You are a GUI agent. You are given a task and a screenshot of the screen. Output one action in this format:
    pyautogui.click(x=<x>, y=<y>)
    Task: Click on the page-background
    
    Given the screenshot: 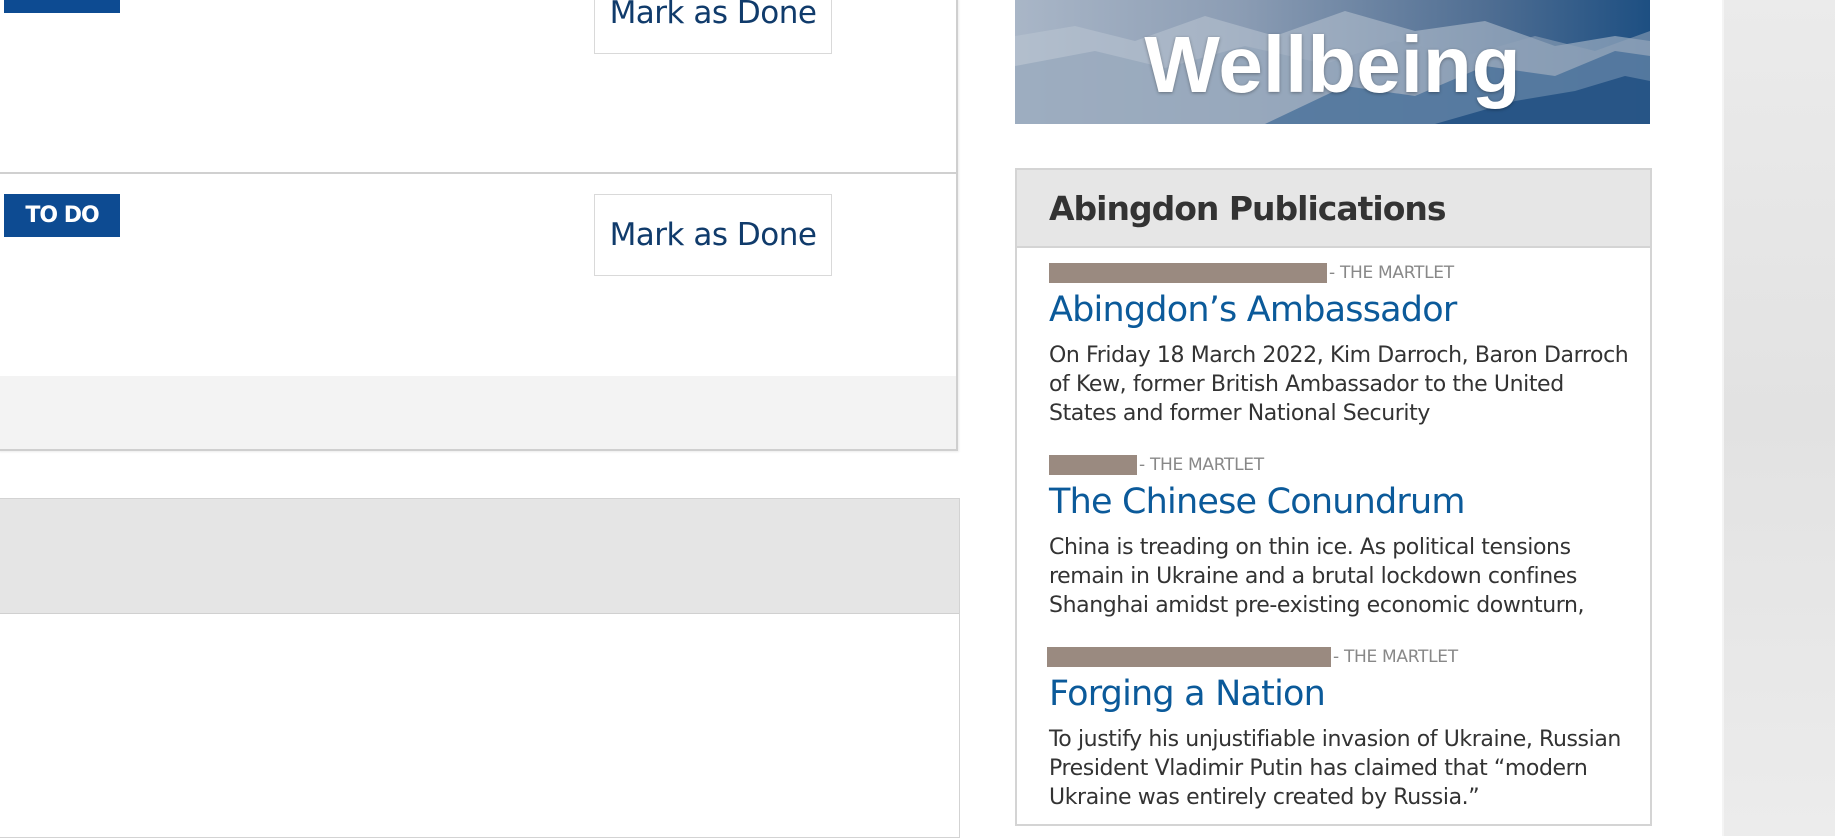 What is the action you would take?
    pyautogui.click(x=1778, y=418)
    